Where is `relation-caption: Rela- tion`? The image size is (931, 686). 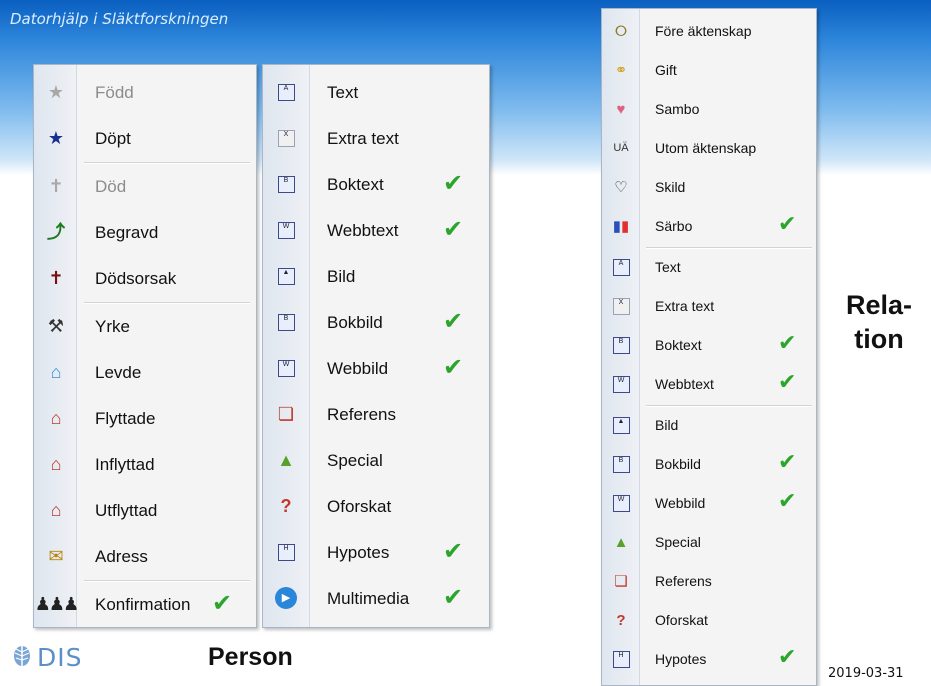
relation-caption: Rela- tion is located at coordinates (879, 322).